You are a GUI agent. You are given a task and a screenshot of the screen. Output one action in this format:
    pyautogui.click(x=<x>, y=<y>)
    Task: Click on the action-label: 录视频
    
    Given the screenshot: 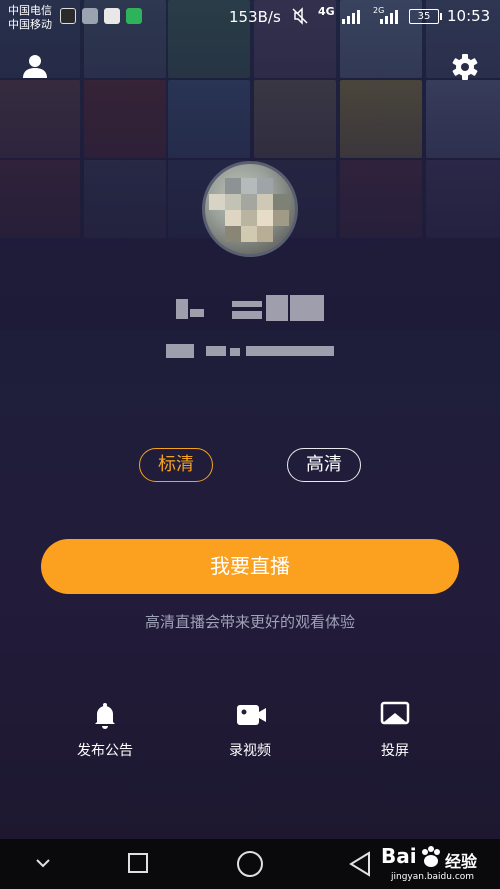 What is the action you would take?
    pyautogui.click(x=250, y=751)
    